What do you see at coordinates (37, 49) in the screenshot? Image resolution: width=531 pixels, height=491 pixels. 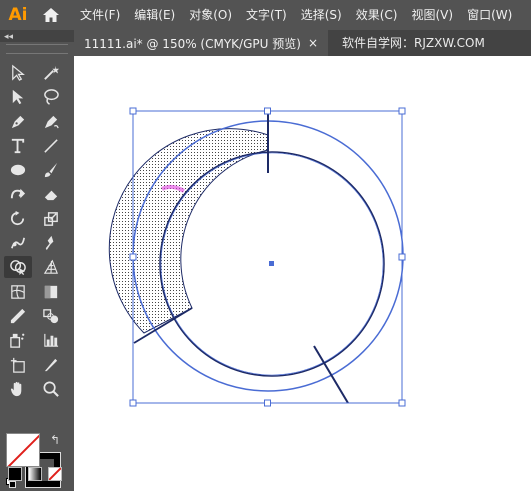 I see `panel-grip` at bounding box center [37, 49].